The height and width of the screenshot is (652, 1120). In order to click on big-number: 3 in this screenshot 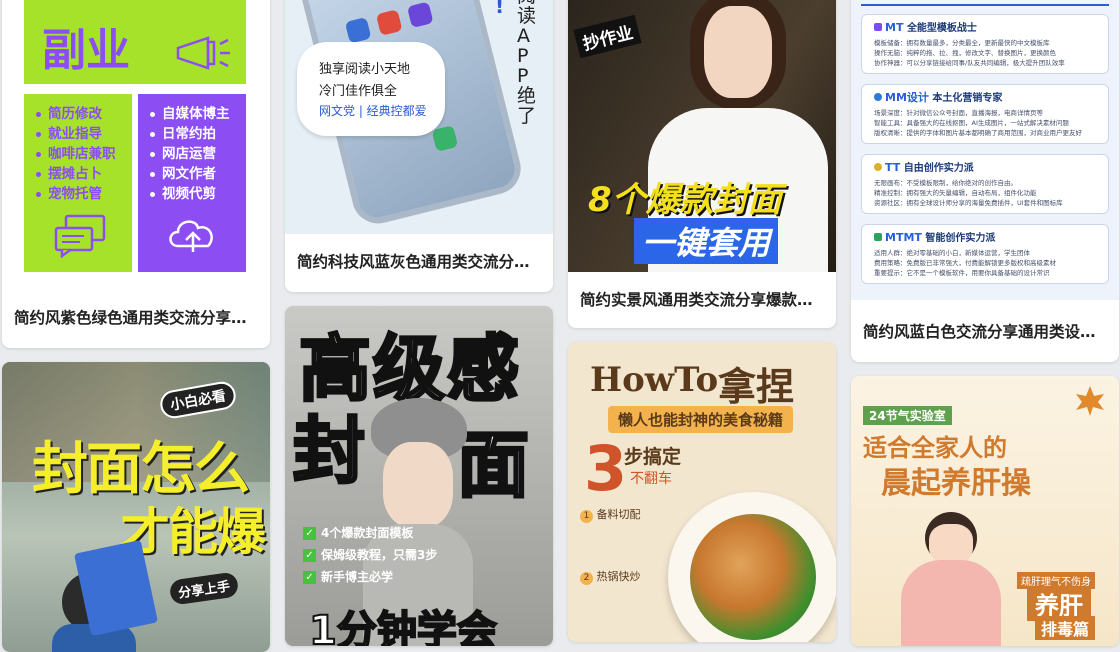, I will do `click(606, 468)`.